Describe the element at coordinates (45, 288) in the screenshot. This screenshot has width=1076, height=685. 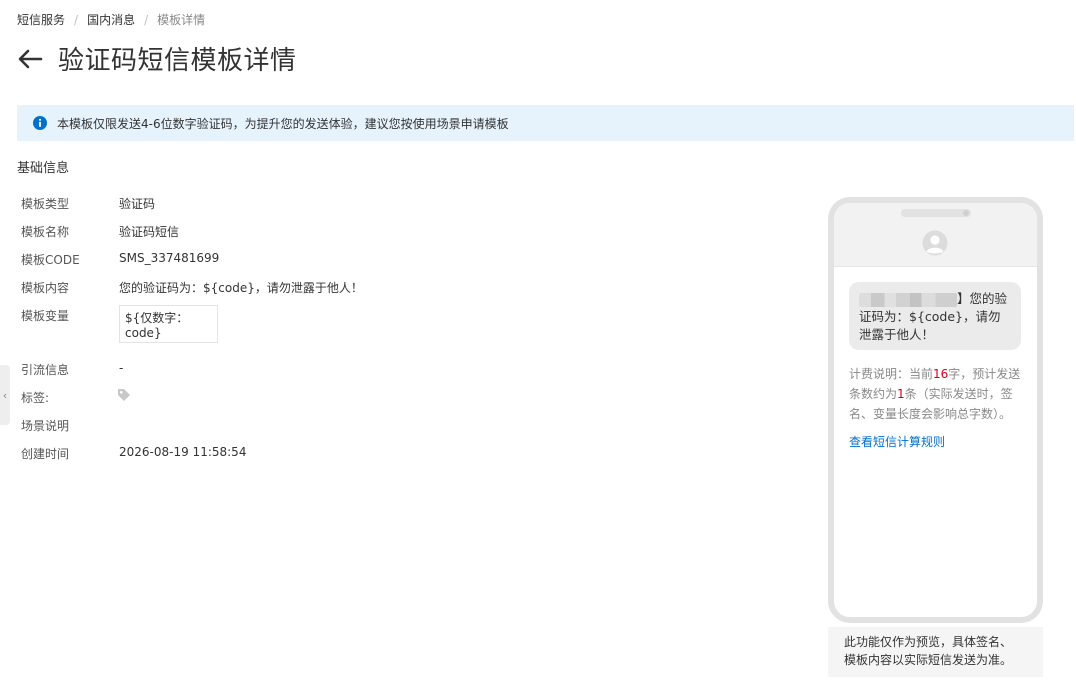
I see `template-content-label: 模板内容` at that location.